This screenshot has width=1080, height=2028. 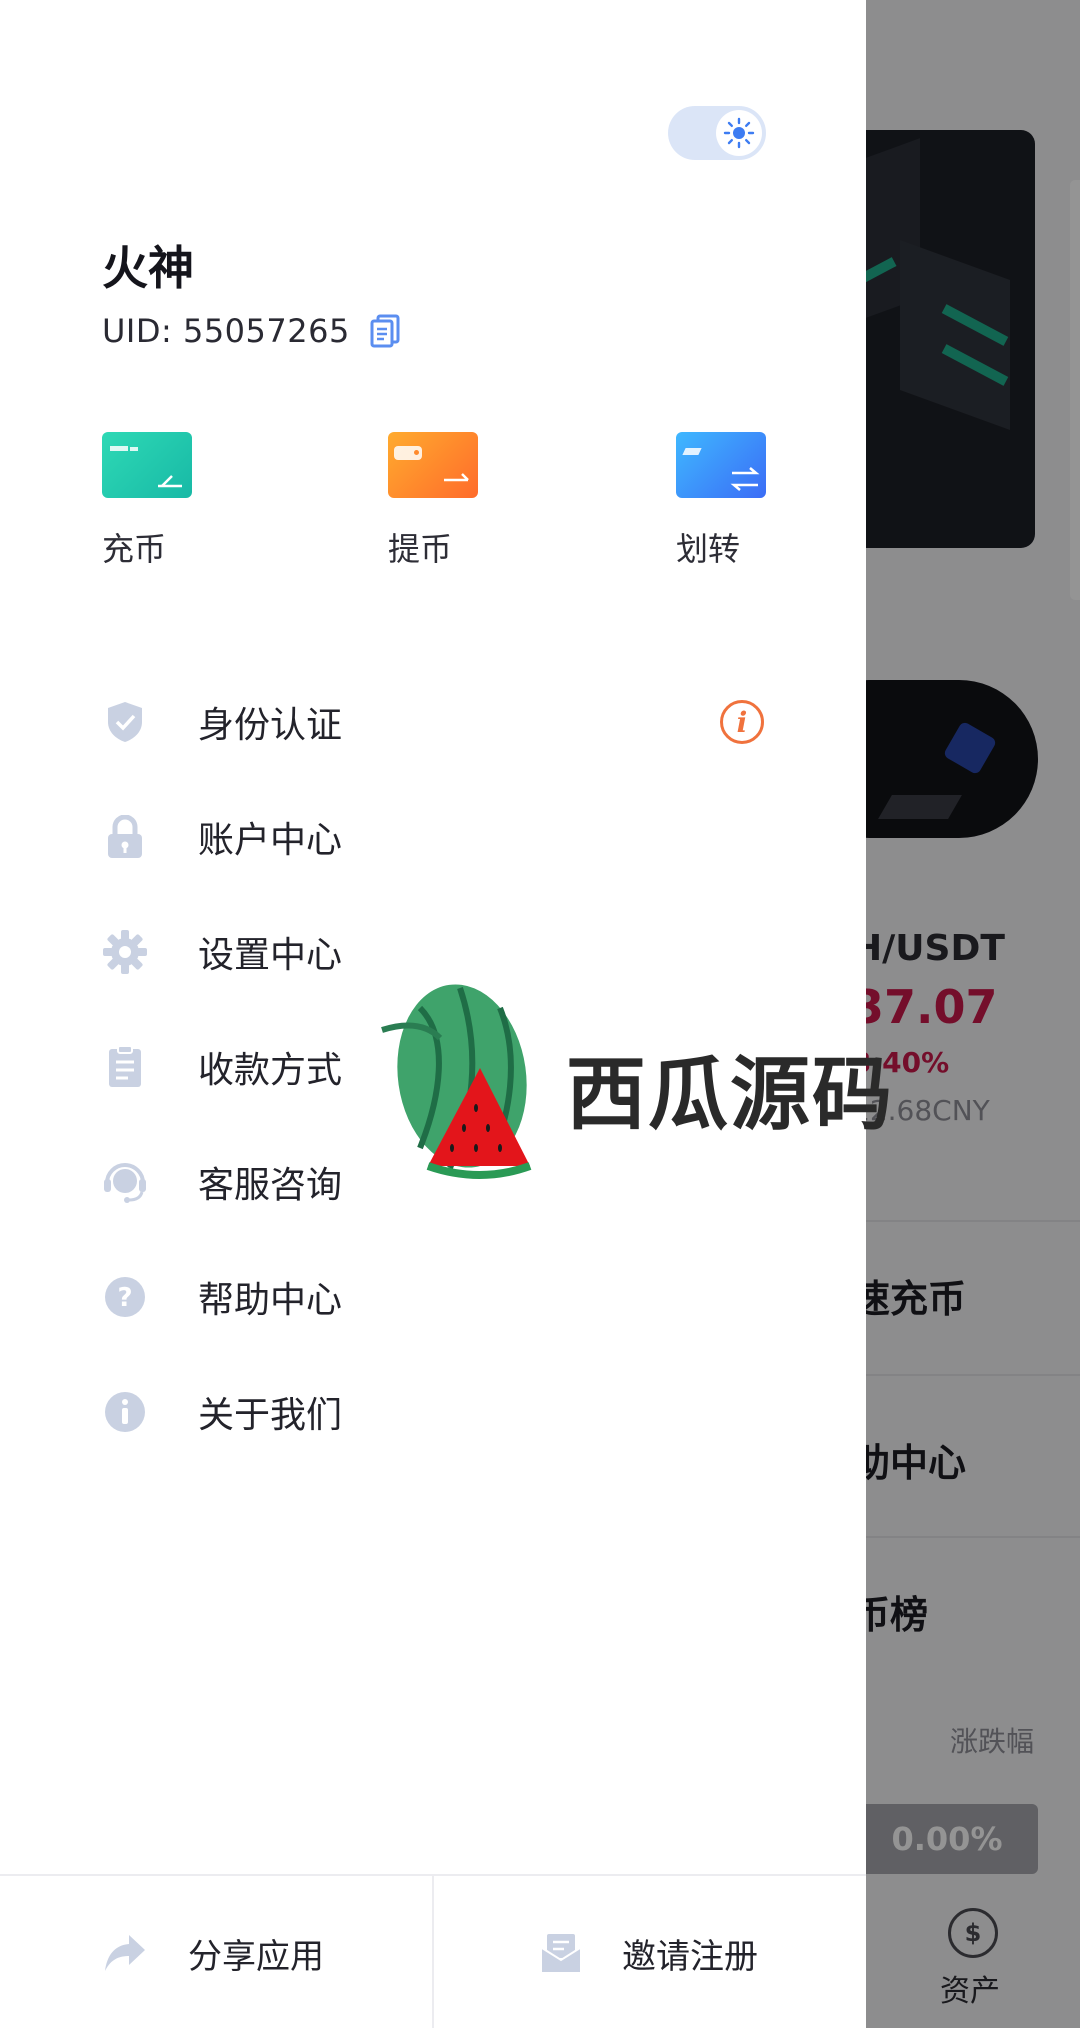 What do you see at coordinates (125, 1067) in the screenshot?
I see `clipboard-icon` at bounding box center [125, 1067].